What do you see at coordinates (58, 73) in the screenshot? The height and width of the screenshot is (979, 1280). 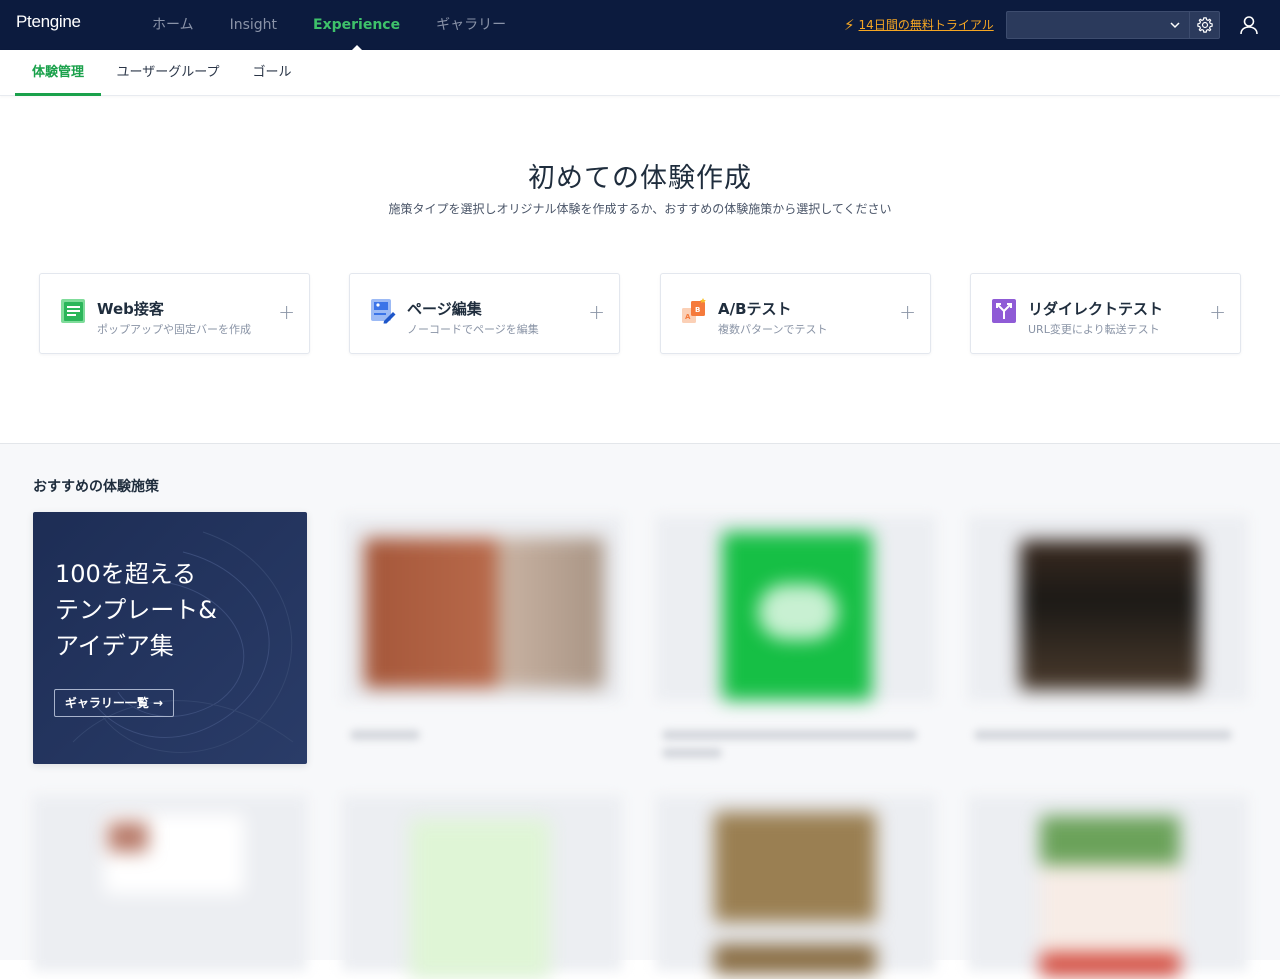 I see `tab-experience-management: 体験管理` at bounding box center [58, 73].